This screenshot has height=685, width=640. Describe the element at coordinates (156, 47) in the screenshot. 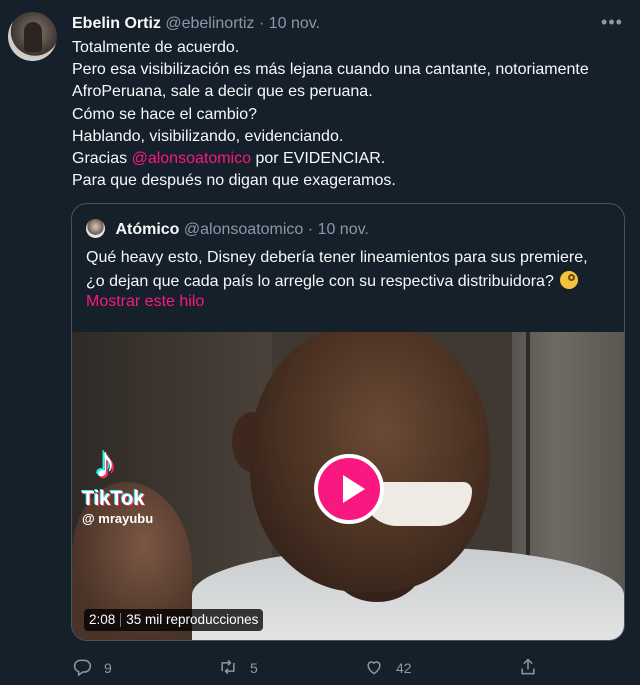

I see `tweet-line: Totalmente de acuerdo.` at that location.